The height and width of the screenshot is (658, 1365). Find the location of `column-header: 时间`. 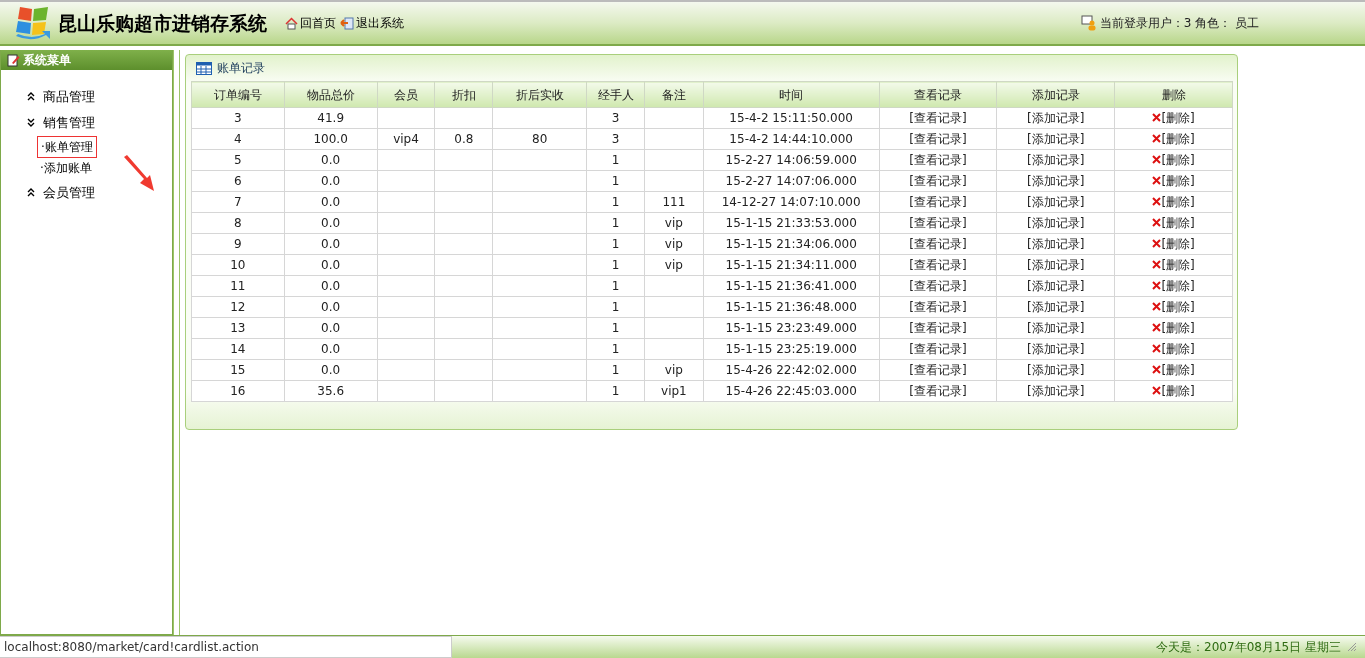

column-header: 时间 is located at coordinates (791, 94).